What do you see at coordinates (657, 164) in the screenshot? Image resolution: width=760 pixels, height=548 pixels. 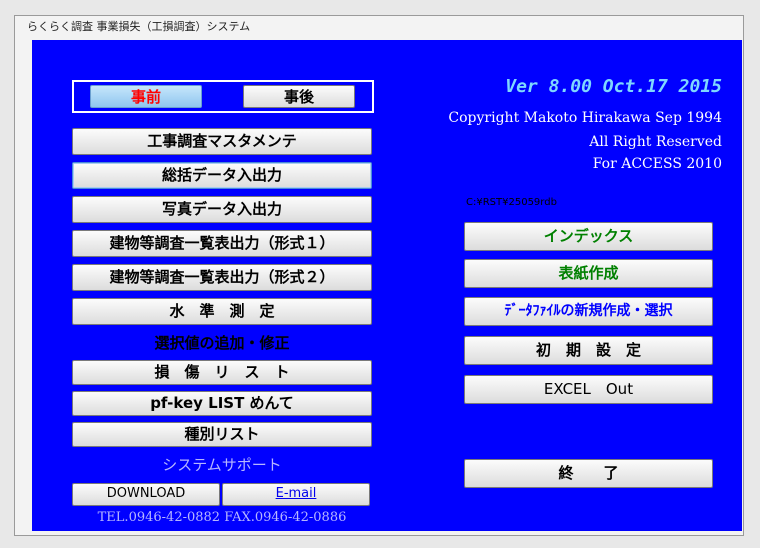 I see `platform-label: For ACCESS 2010` at bounding box center [657, 164].